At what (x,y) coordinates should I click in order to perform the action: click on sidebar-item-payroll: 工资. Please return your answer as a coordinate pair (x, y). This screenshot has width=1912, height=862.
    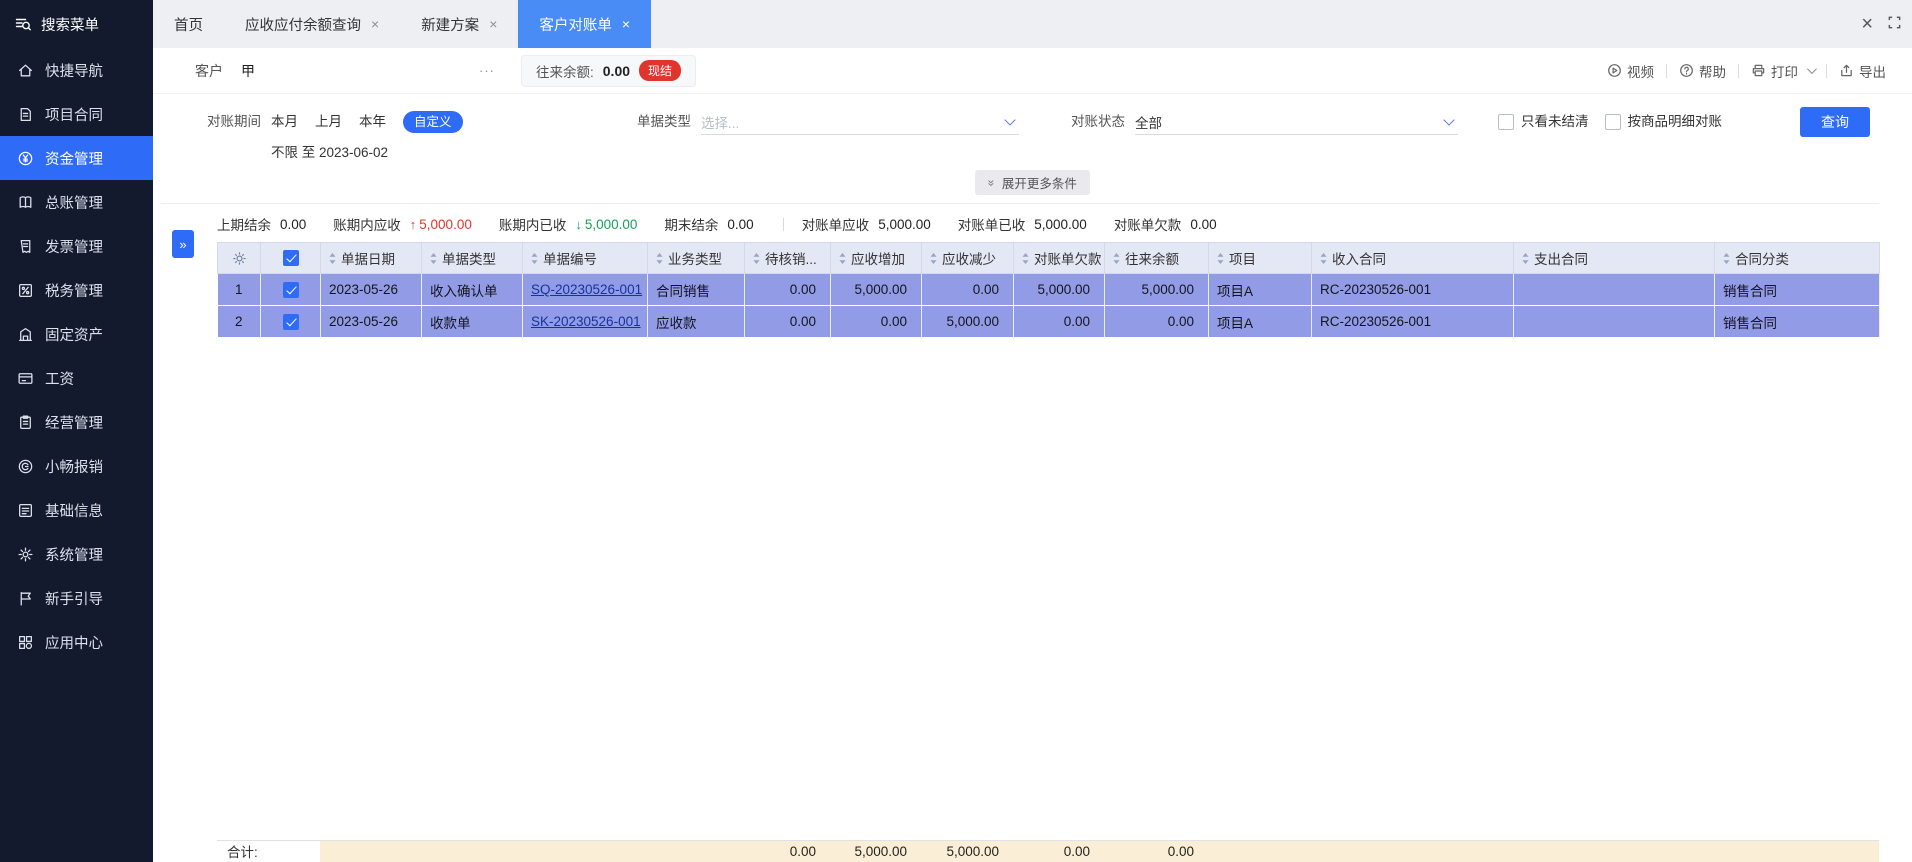
    Looking at the image, I should click on (76, 378).